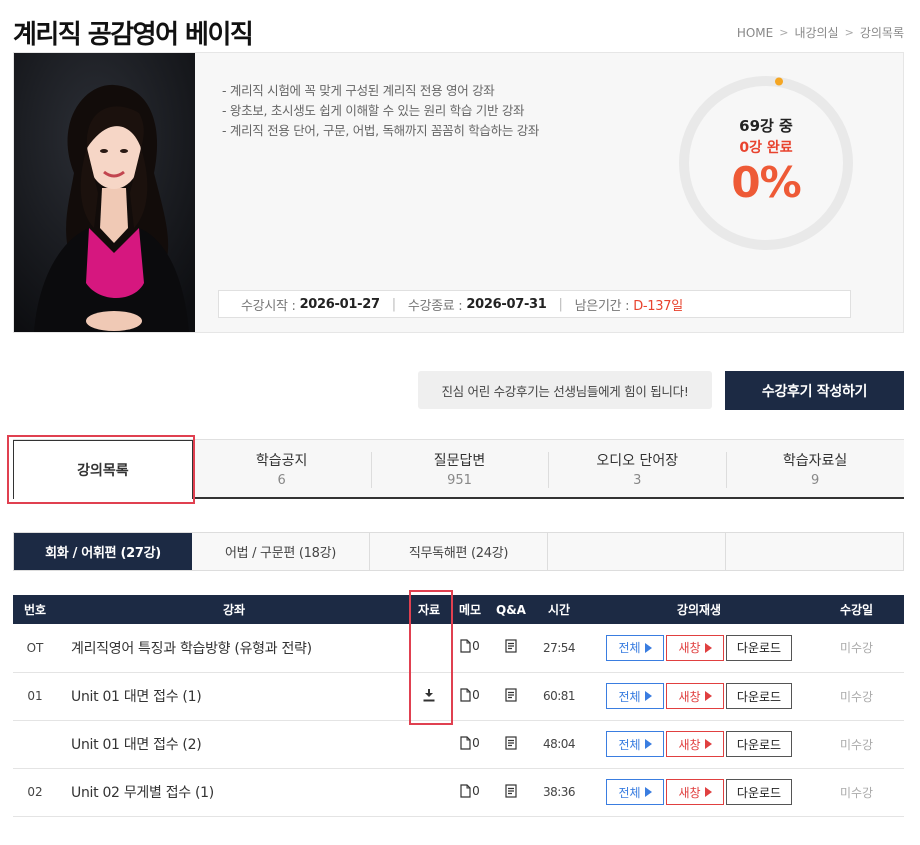 The width and height of the screenshot is (920, 845). Describe the element at coordinates (234, 792) in the screenshot. I see `lecture-title: Unit 02 무게별 접수 (1)` at that location.